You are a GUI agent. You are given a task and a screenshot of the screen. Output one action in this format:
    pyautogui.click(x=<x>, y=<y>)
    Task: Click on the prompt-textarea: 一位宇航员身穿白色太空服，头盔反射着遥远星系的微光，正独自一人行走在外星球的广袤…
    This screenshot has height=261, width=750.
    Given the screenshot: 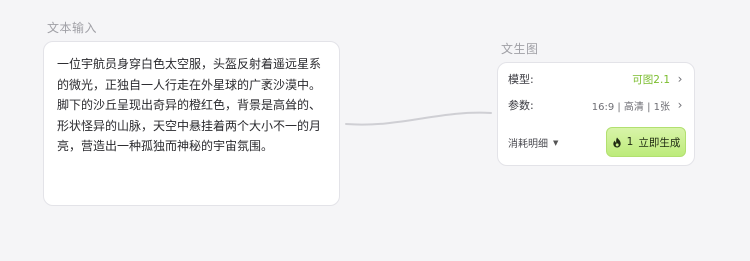 What is the action you would take?
    pyautogui.click(x=192, y=105)
    